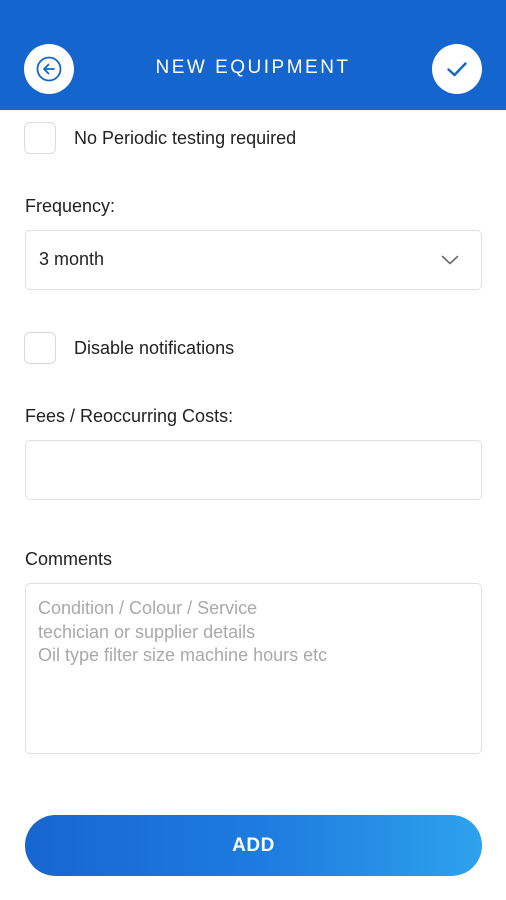 Image resolution: width=506 pixels, height=900 pixels. Describe the element at coordinates (154, 347) in the screenshot. I see `disable-notifications-label: Disable notifications` at that location.